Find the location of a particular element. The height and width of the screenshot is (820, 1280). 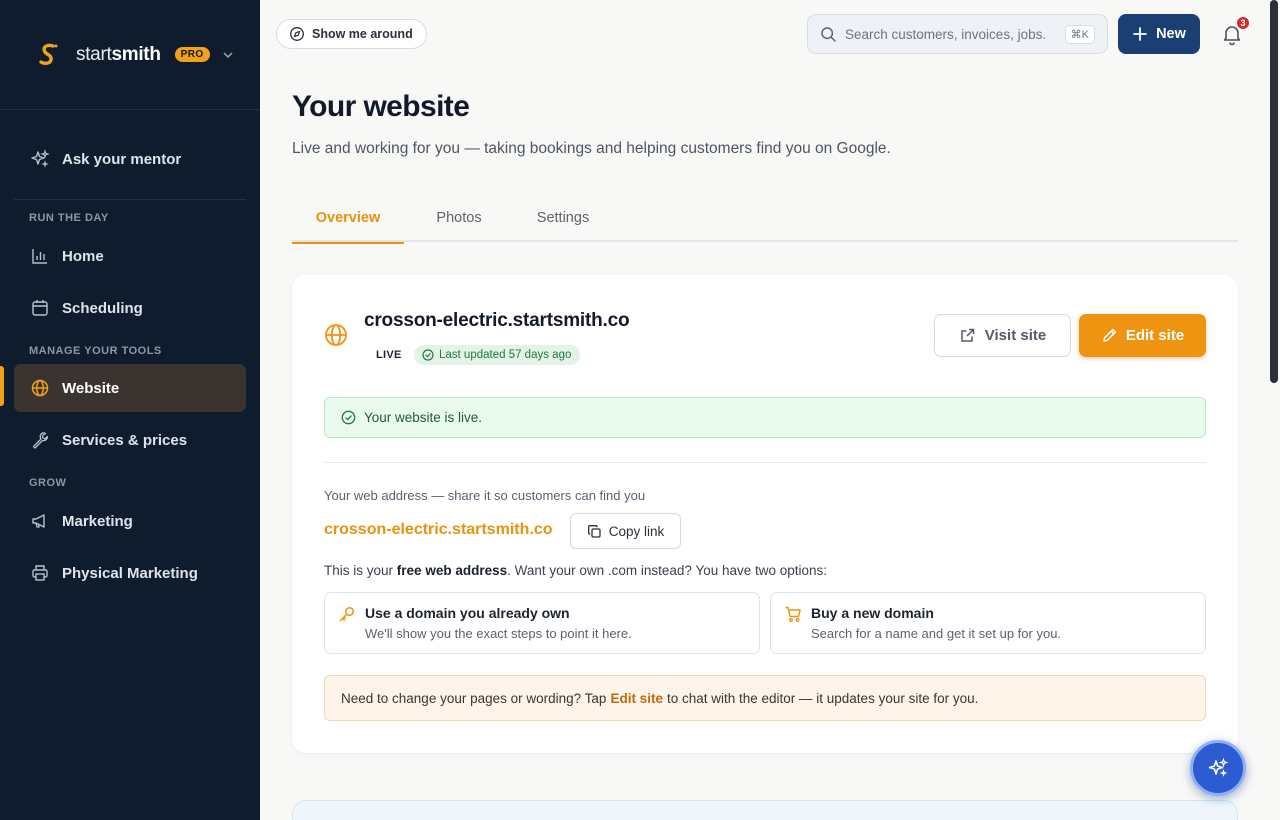

new-label: New is located at coordinates (1171, 34).